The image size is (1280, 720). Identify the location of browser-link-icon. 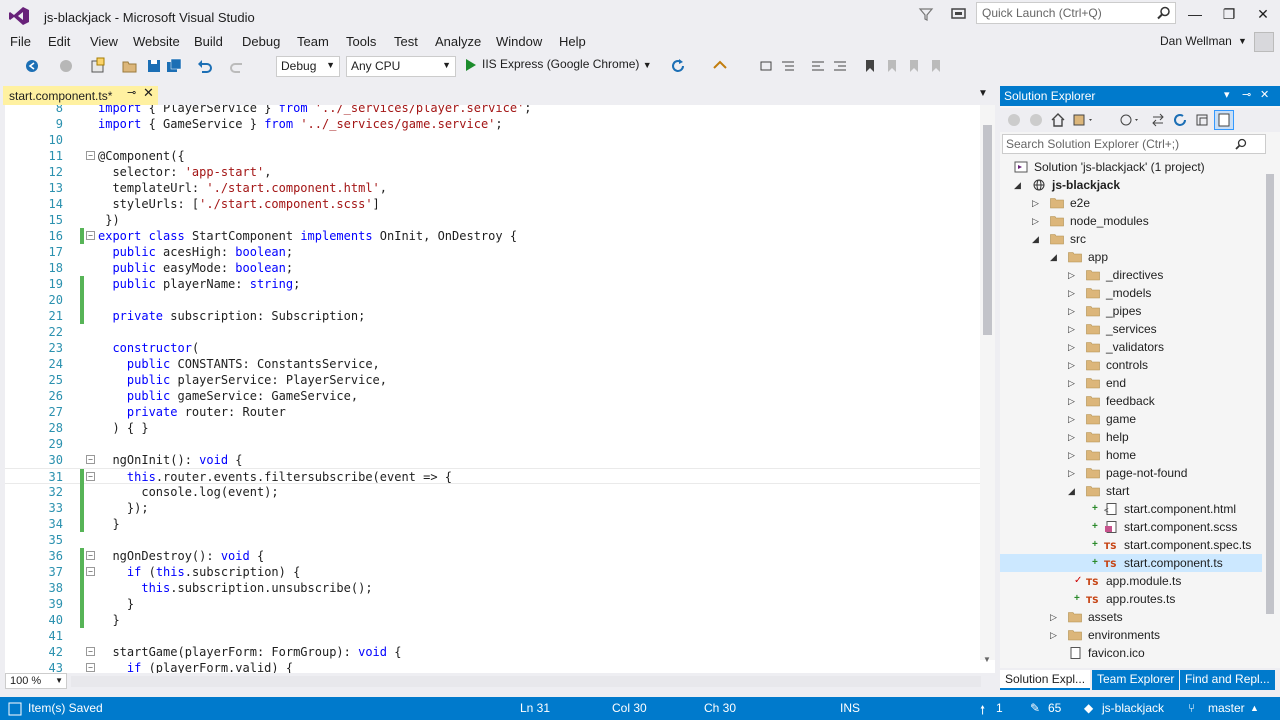
(720, 66).